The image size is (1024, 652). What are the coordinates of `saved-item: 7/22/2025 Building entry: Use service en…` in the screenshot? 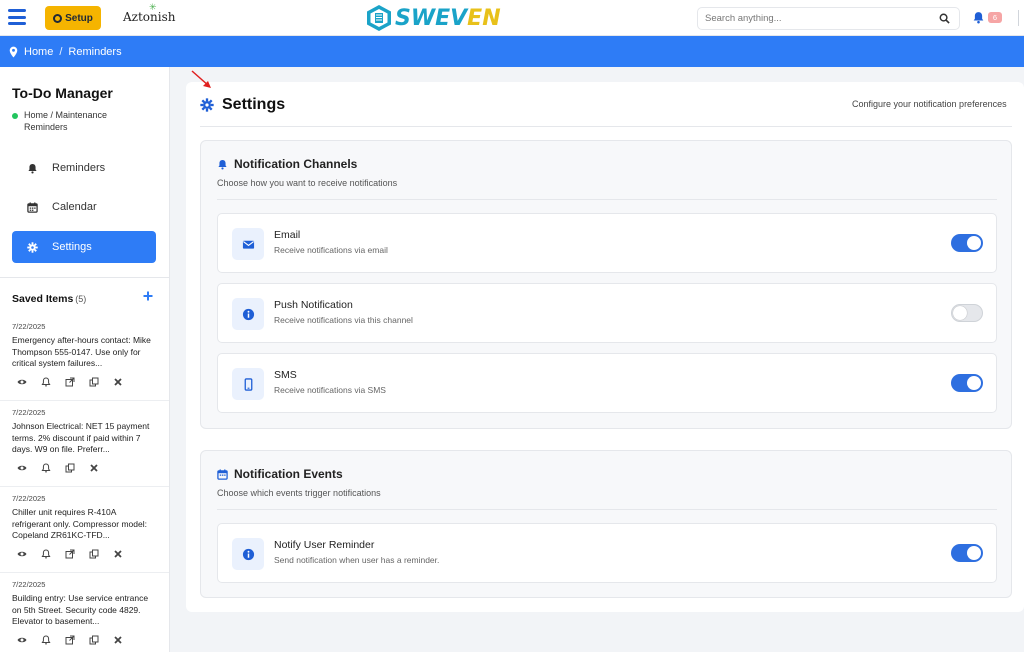 It's located at (84, 612).